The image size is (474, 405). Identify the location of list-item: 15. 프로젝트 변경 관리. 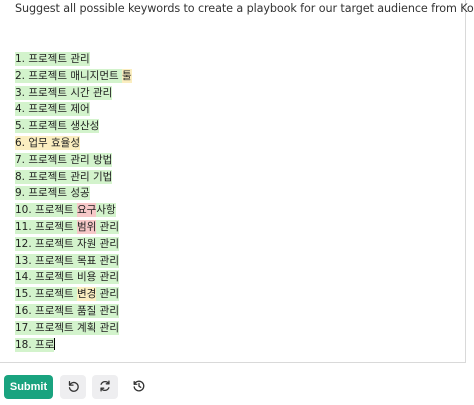
(73, 294).